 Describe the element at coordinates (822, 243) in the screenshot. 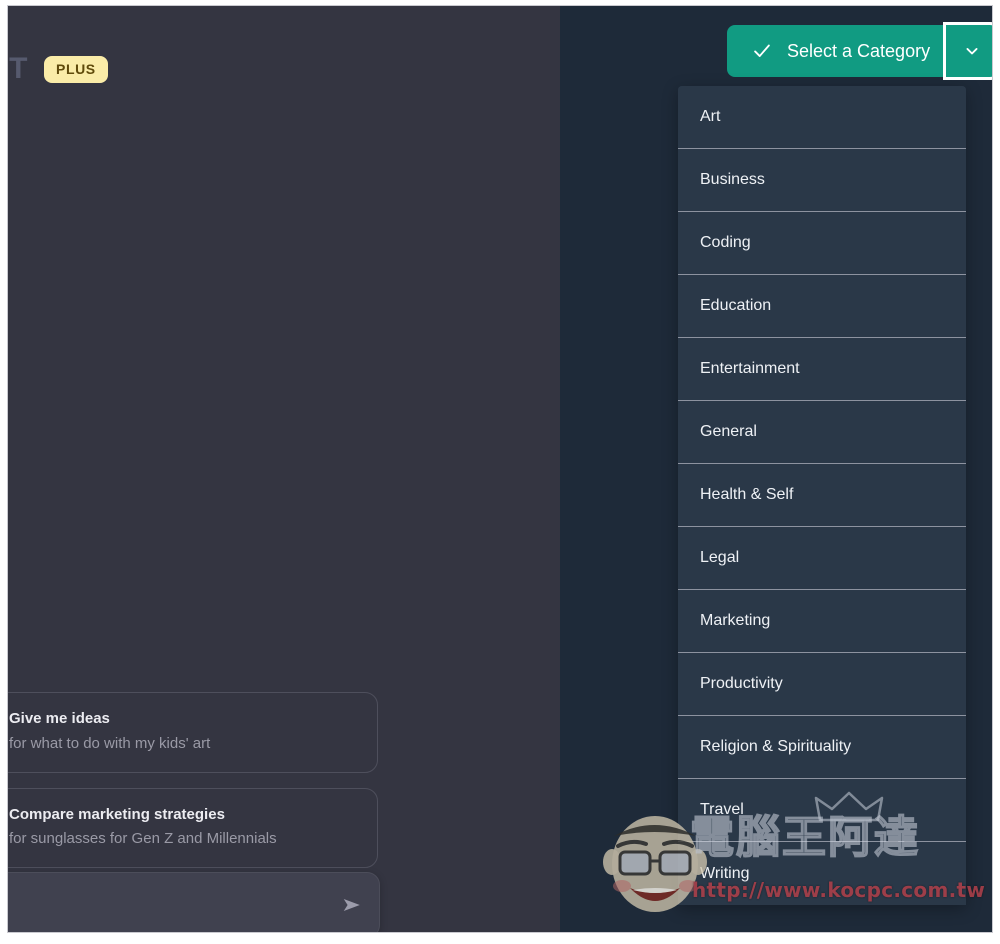

I see `category-option-coding: Coding` at that location.